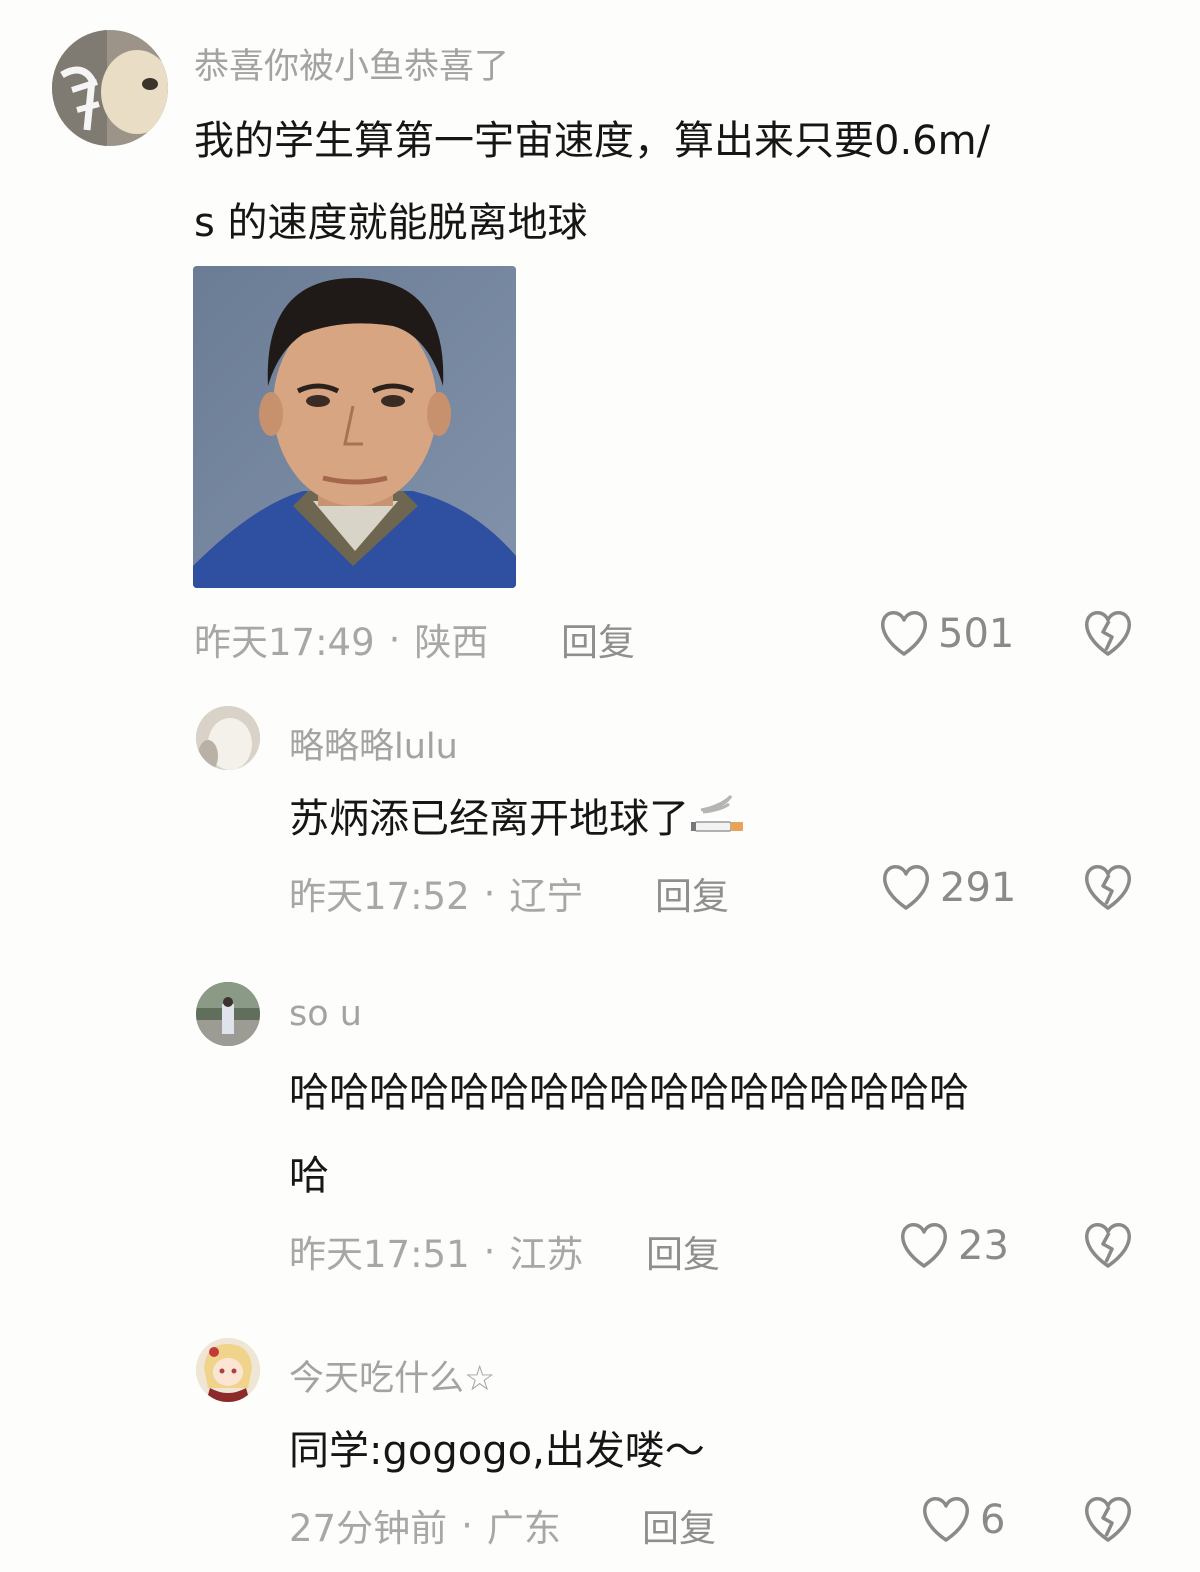  I want to click on comment-text-line: 同学:gogogo,出发喽～, so click(497, 1451).